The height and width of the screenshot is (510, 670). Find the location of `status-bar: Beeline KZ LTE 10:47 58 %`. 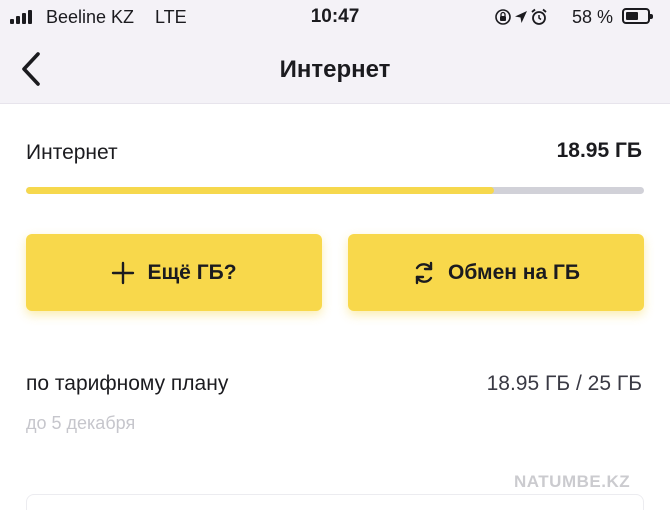

status-bar: Beeline KZ LTE 10:47 58 % is located at coordinates (335, 18).